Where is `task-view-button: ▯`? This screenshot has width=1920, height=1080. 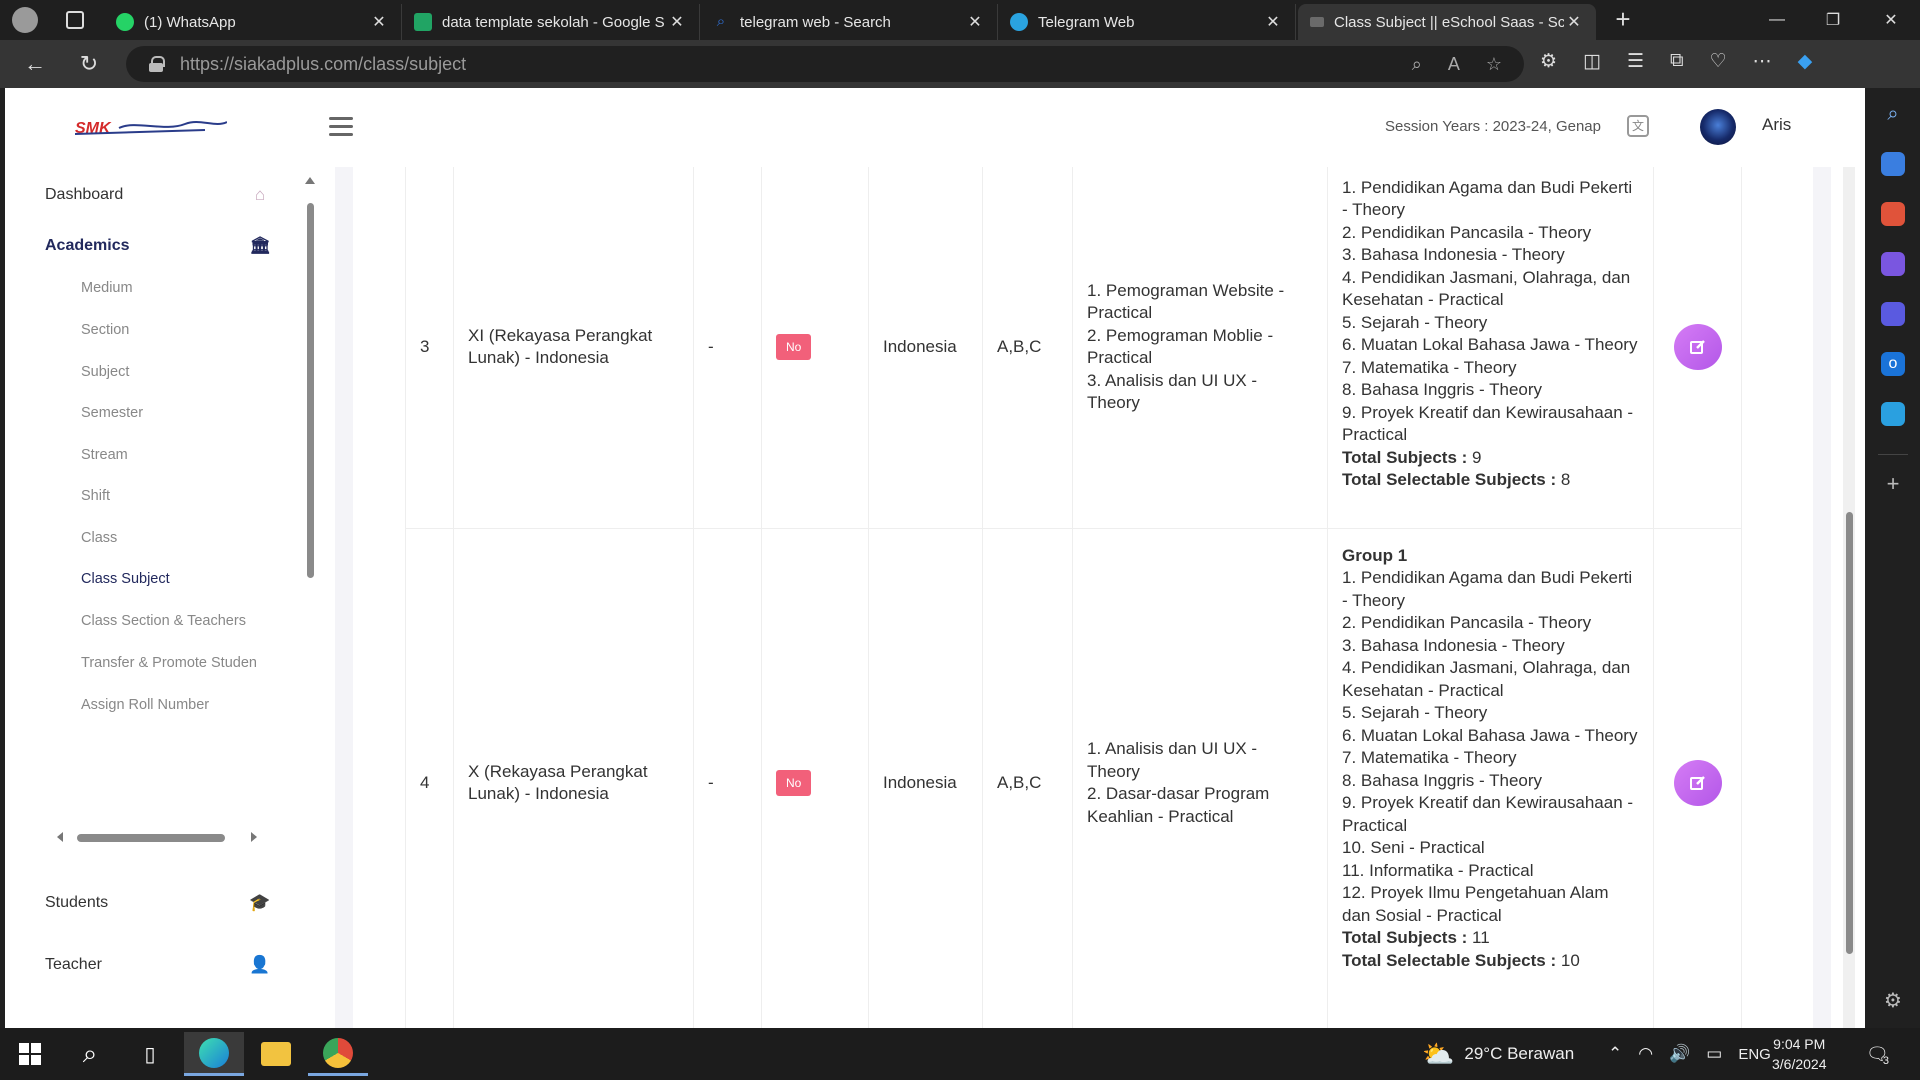 task-view-button: ▯ is located at coordinates (150, 1054).